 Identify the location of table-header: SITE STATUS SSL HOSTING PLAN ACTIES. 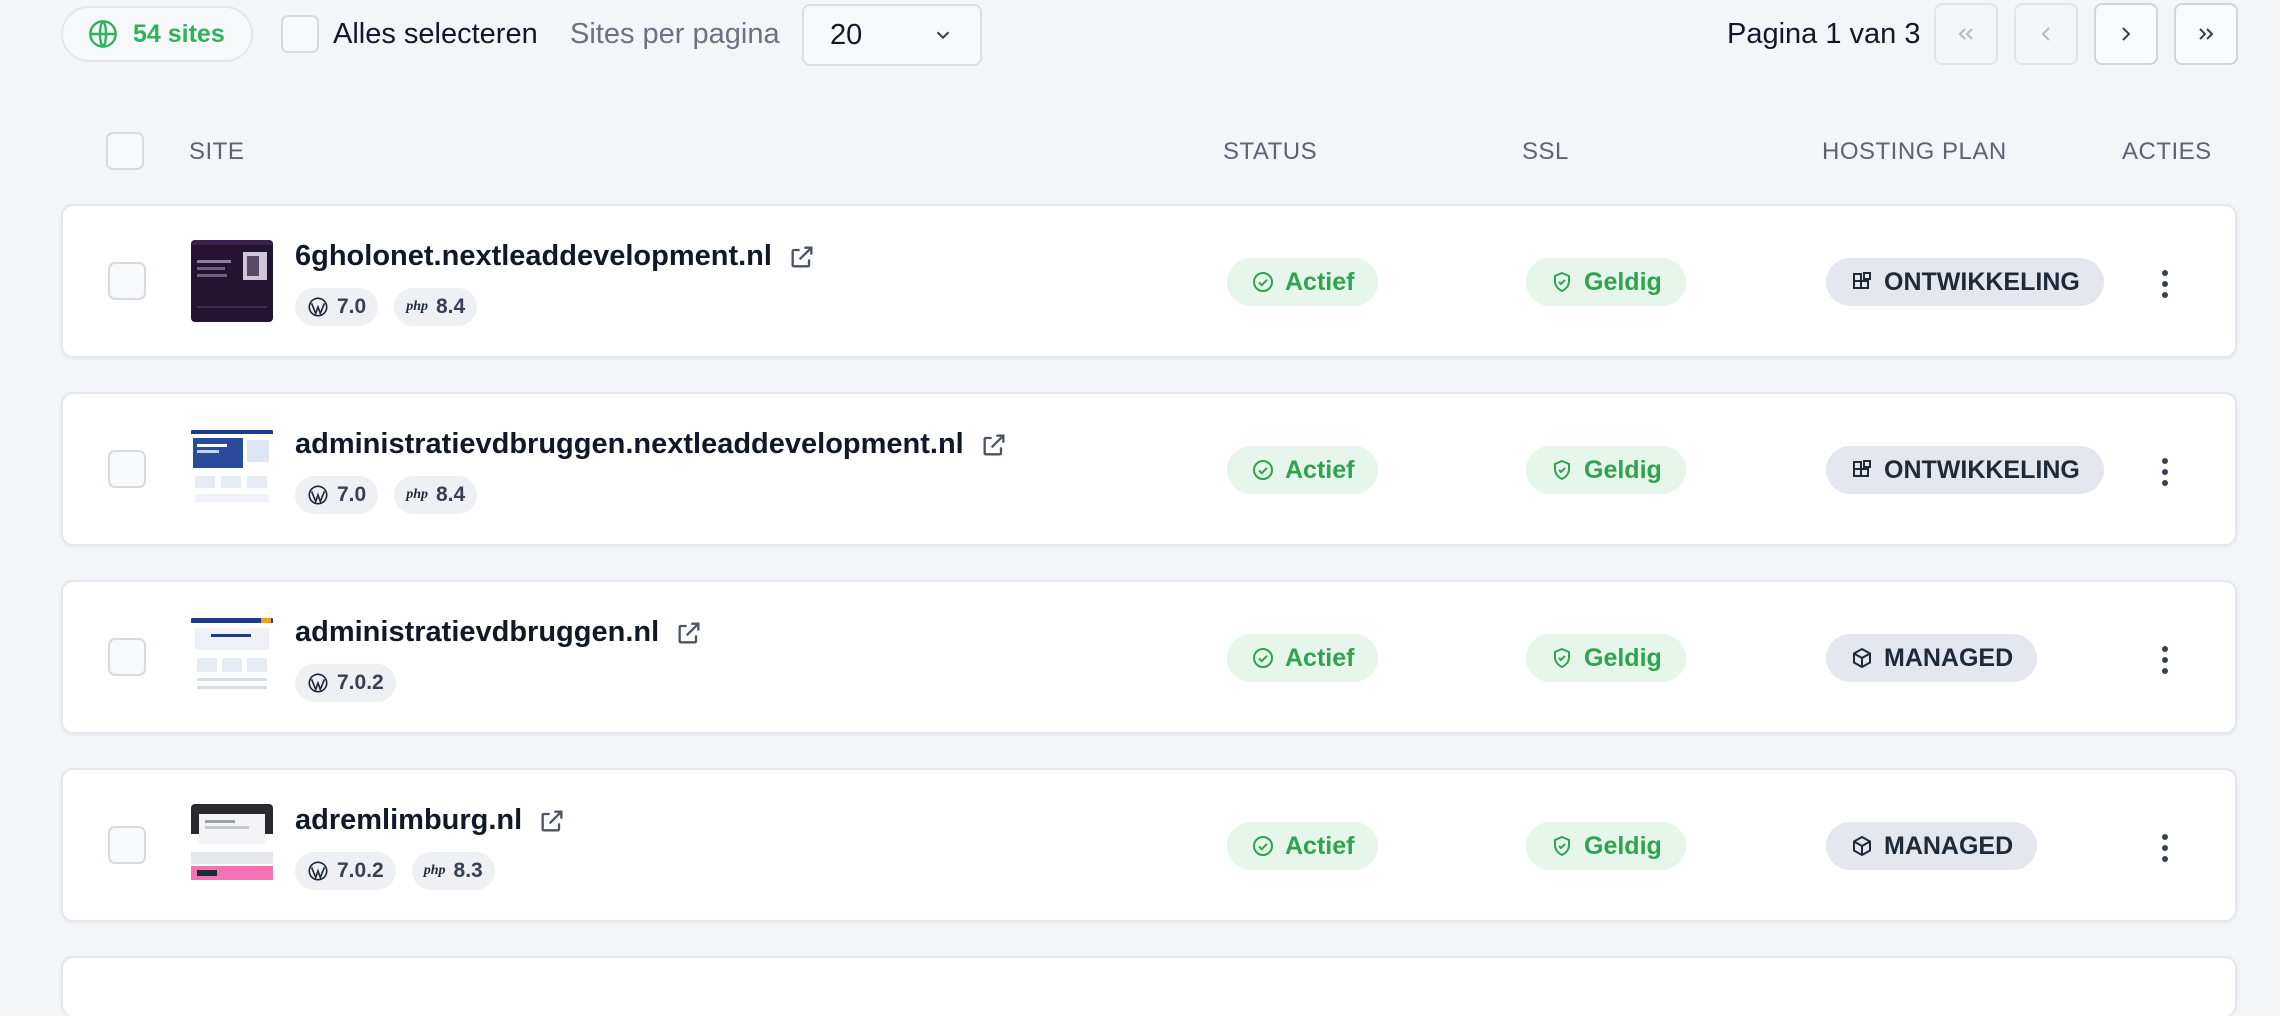
(1140, 151).